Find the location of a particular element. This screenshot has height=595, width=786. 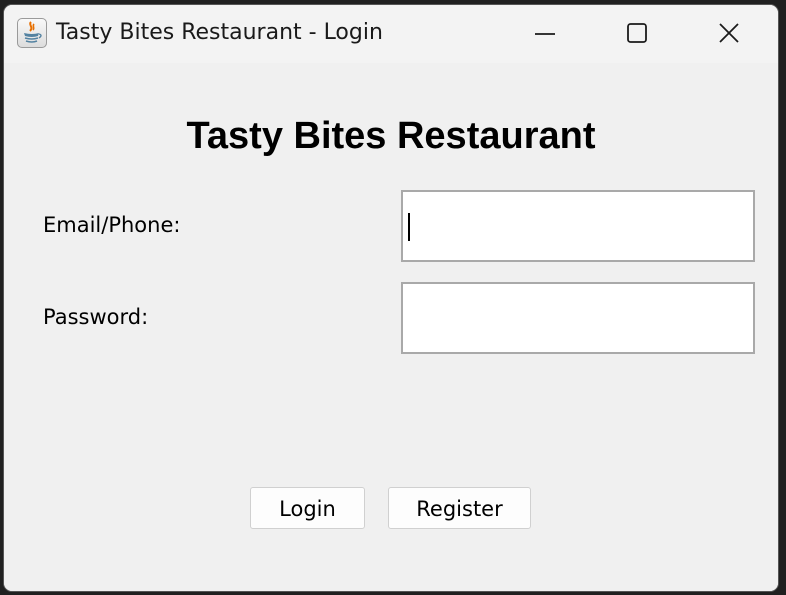

close-icon is located at coordinates (729, 33).